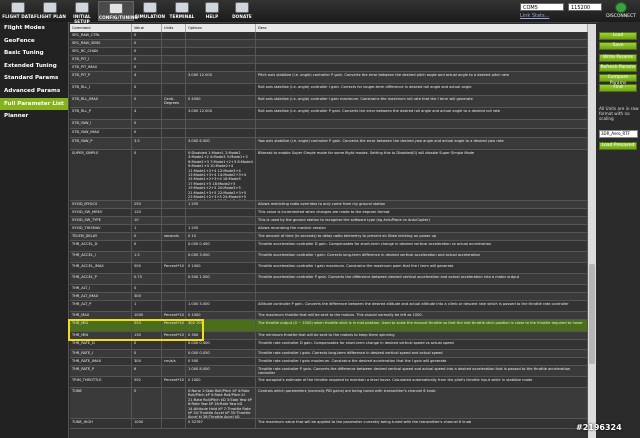  Describe the element at coordinates (212, 11) in the screenshot. I see `help-button: HELP` at that location.